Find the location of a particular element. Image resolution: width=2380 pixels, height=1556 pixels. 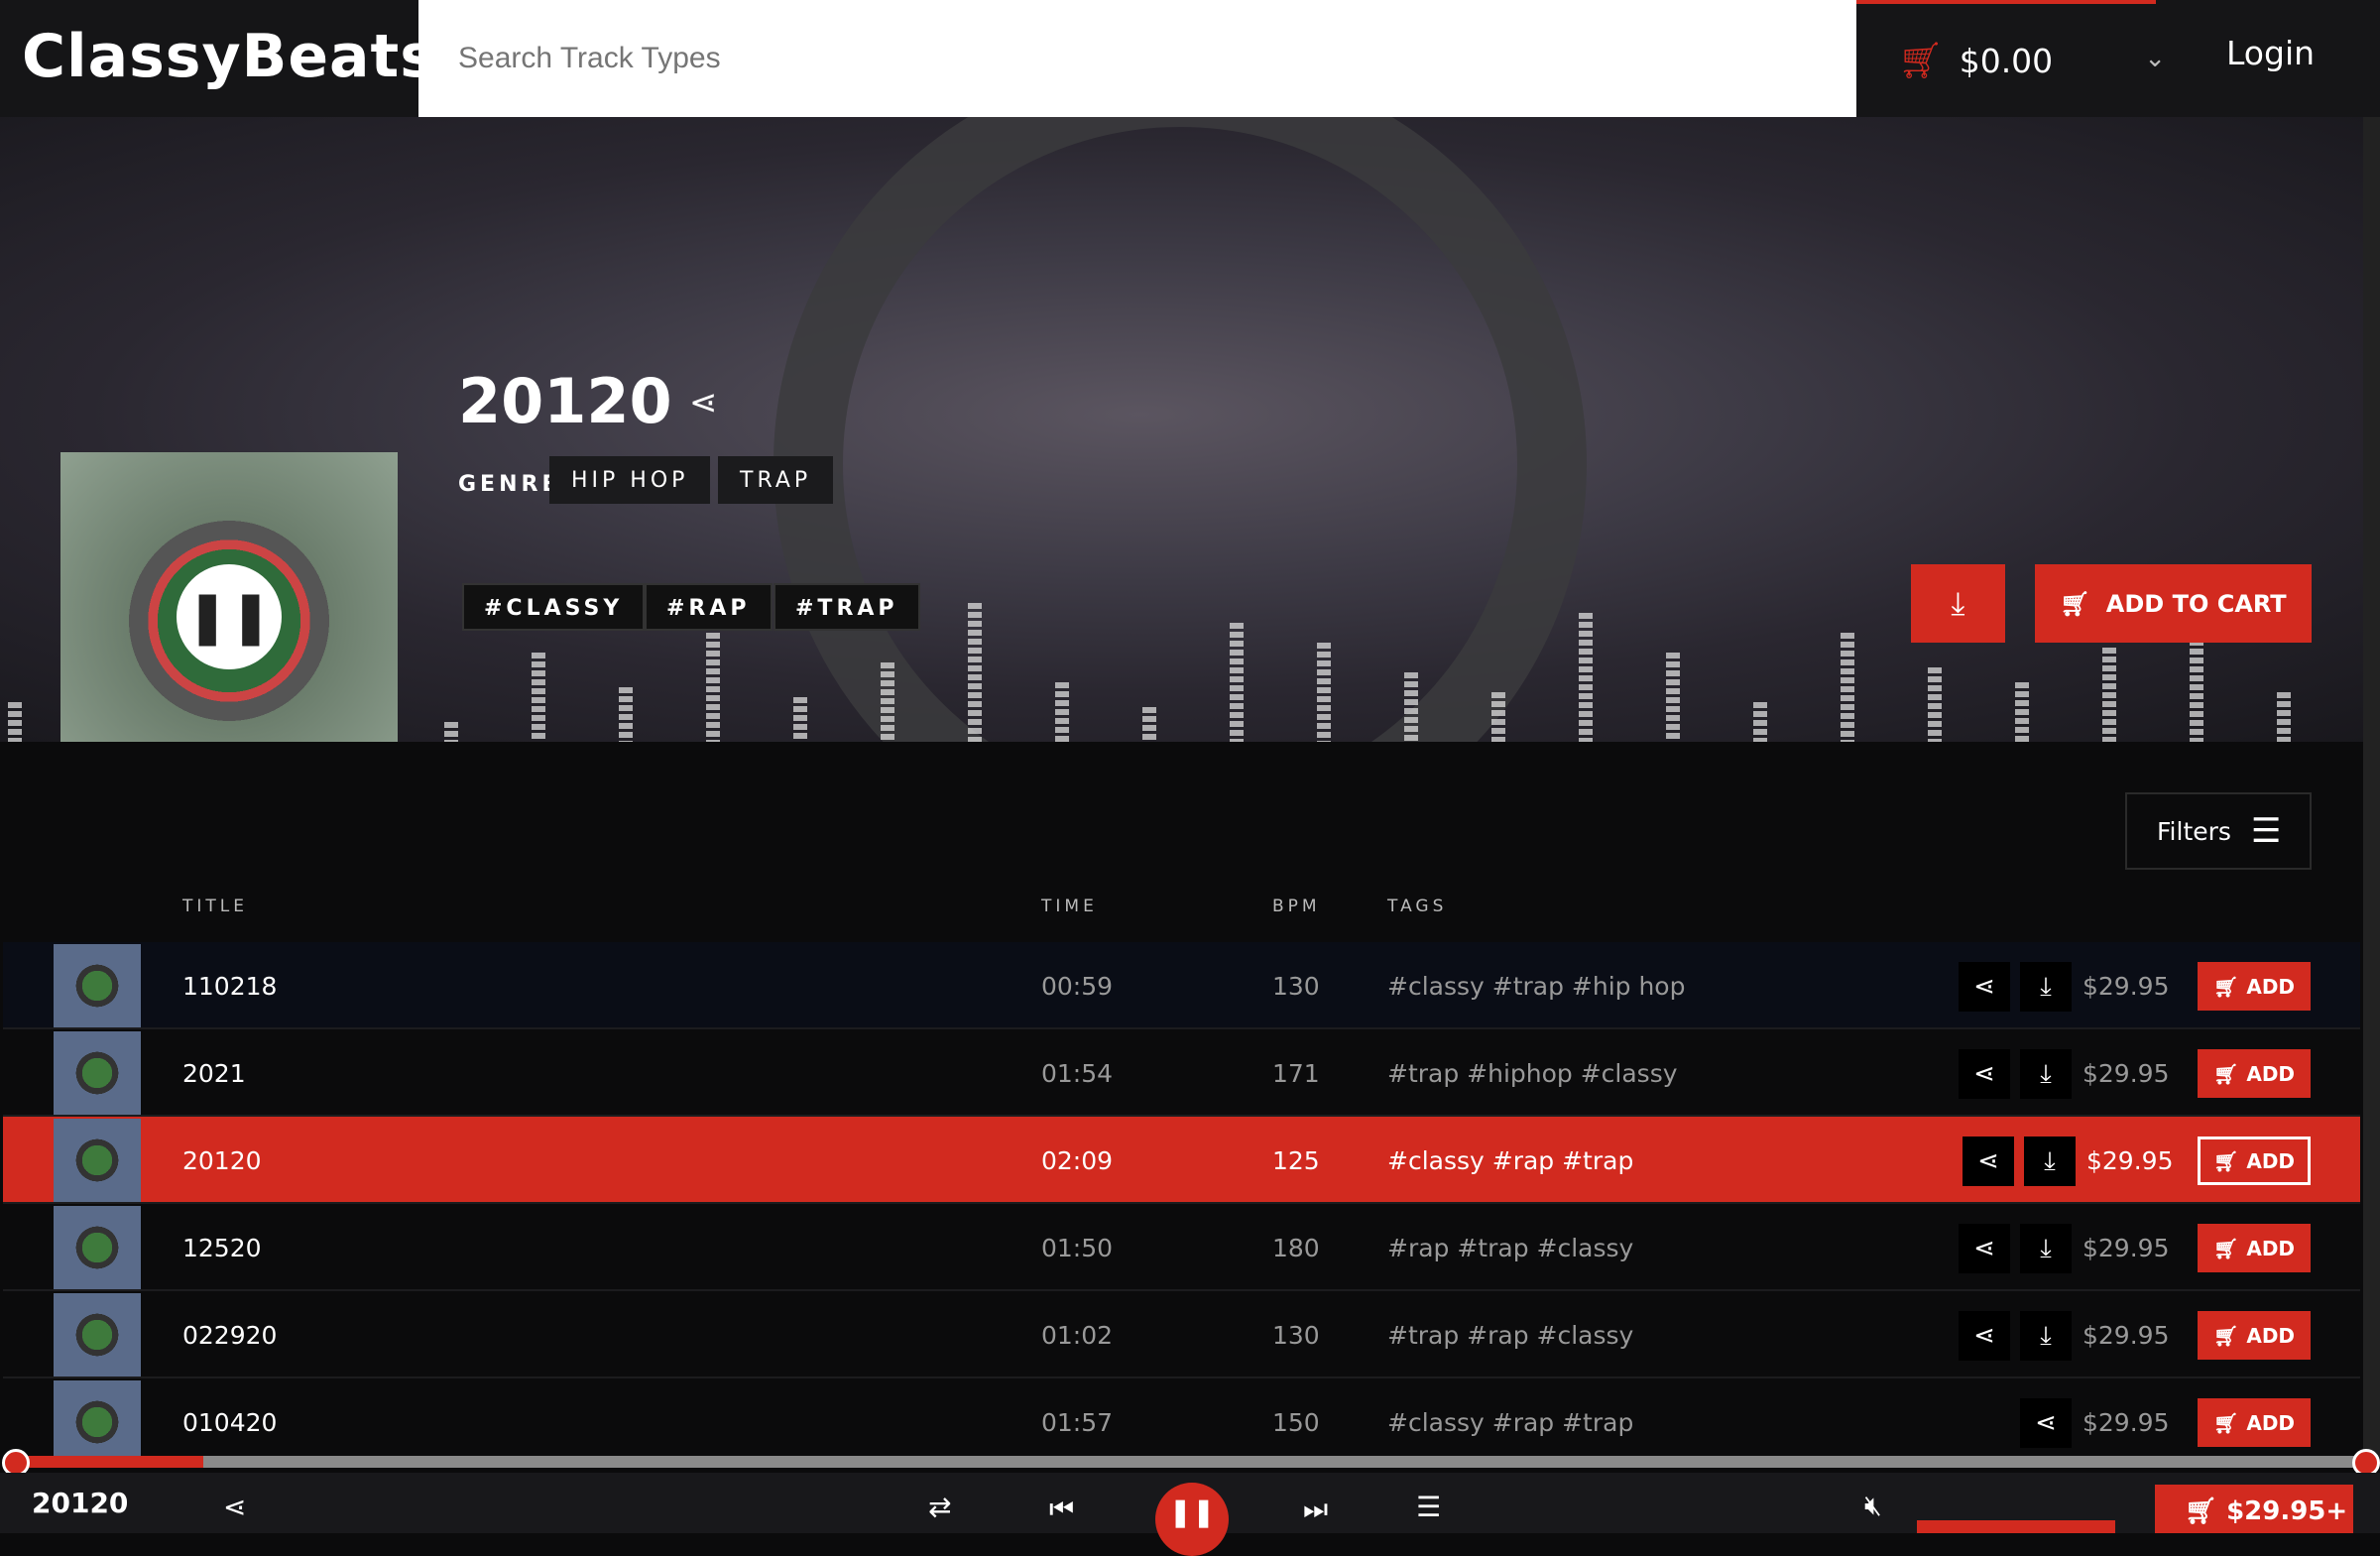

header: ClassyBeats 🛒︎ $0.00 ⌄ Login is located at coordinates (1190, 59).